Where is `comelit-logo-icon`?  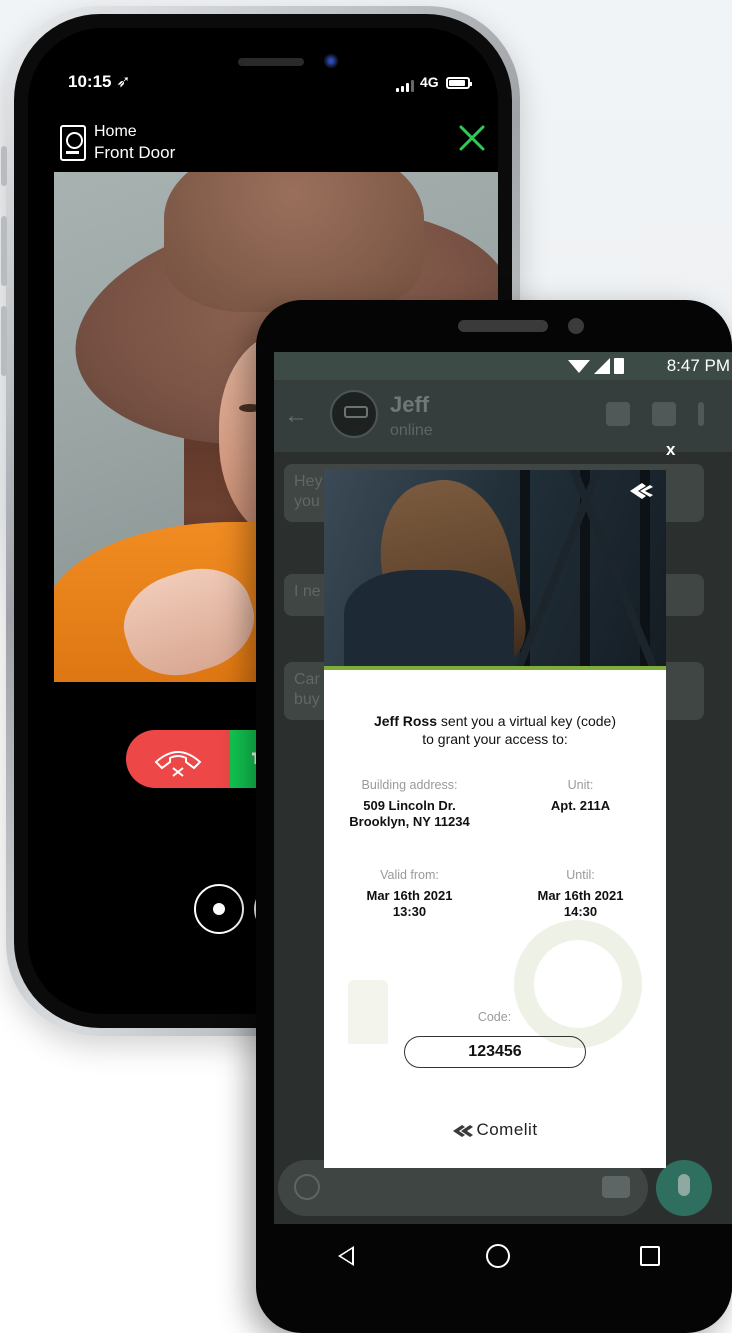 comelit-logo-icon is located at coordinates (641, 491).